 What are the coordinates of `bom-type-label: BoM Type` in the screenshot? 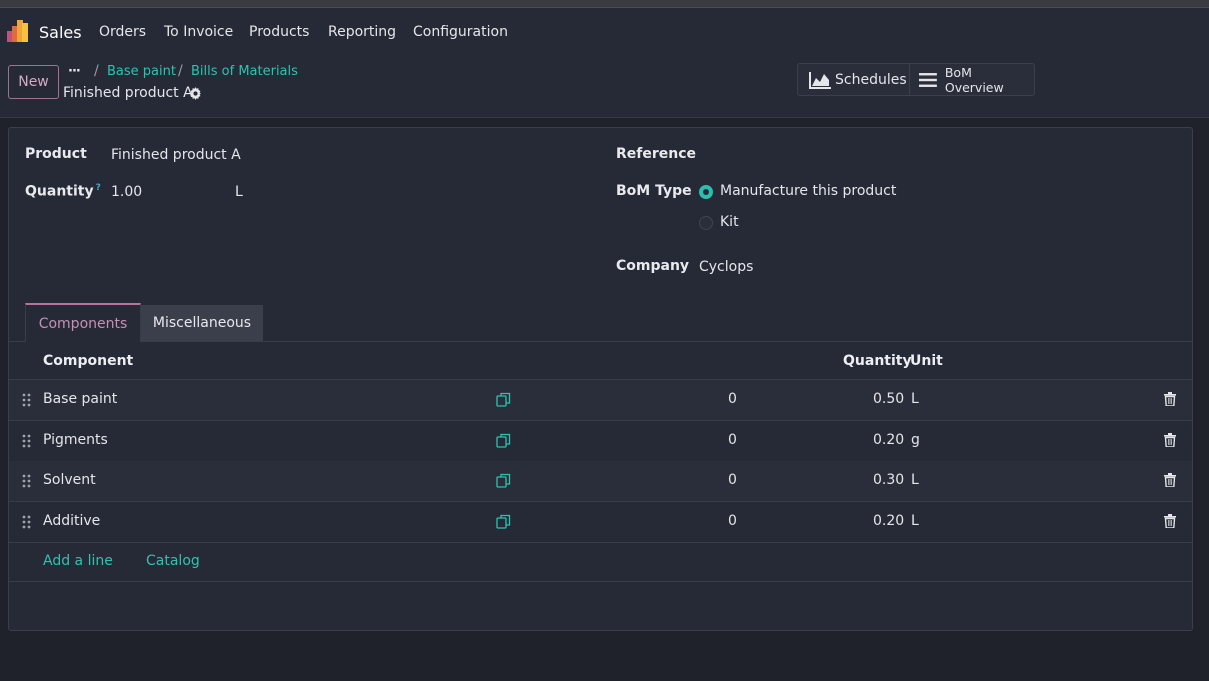 It's located at (654, 191).